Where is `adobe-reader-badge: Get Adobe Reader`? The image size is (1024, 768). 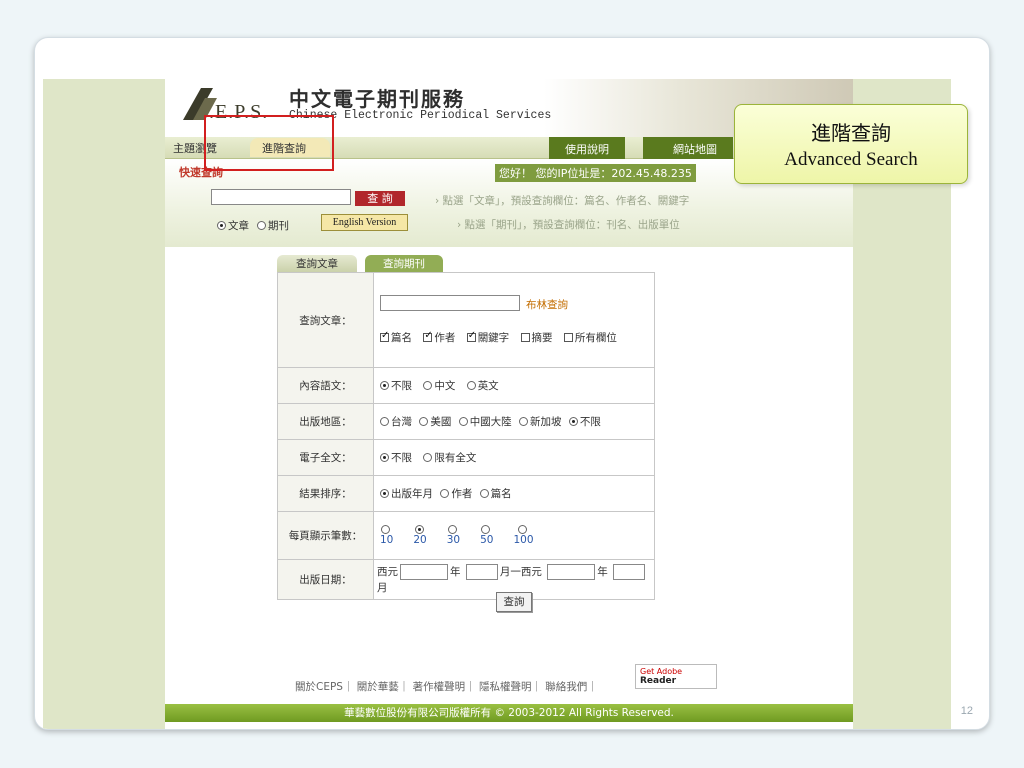
adobe-reader-badge: Get Adobe Reader is located at coordinates (676, 676).